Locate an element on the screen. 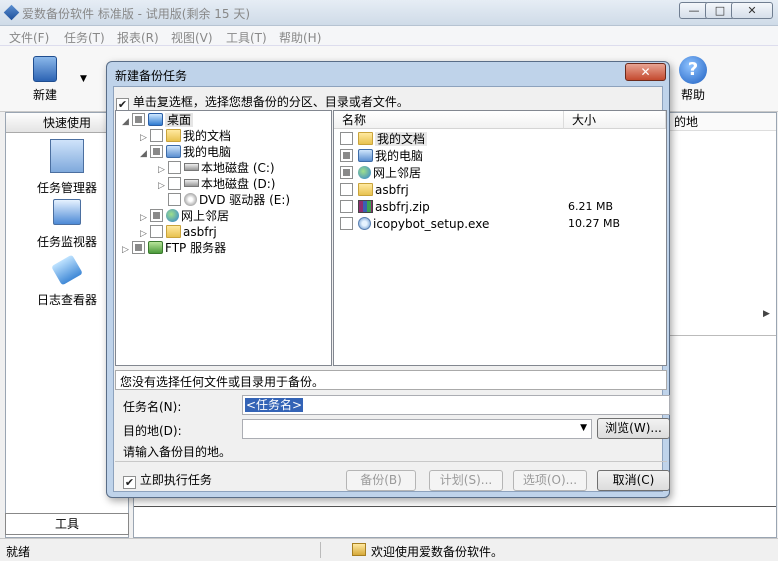 The image size is (778, 561). expand-toggle-icon: ▷ is located at coordinates (127, 250).